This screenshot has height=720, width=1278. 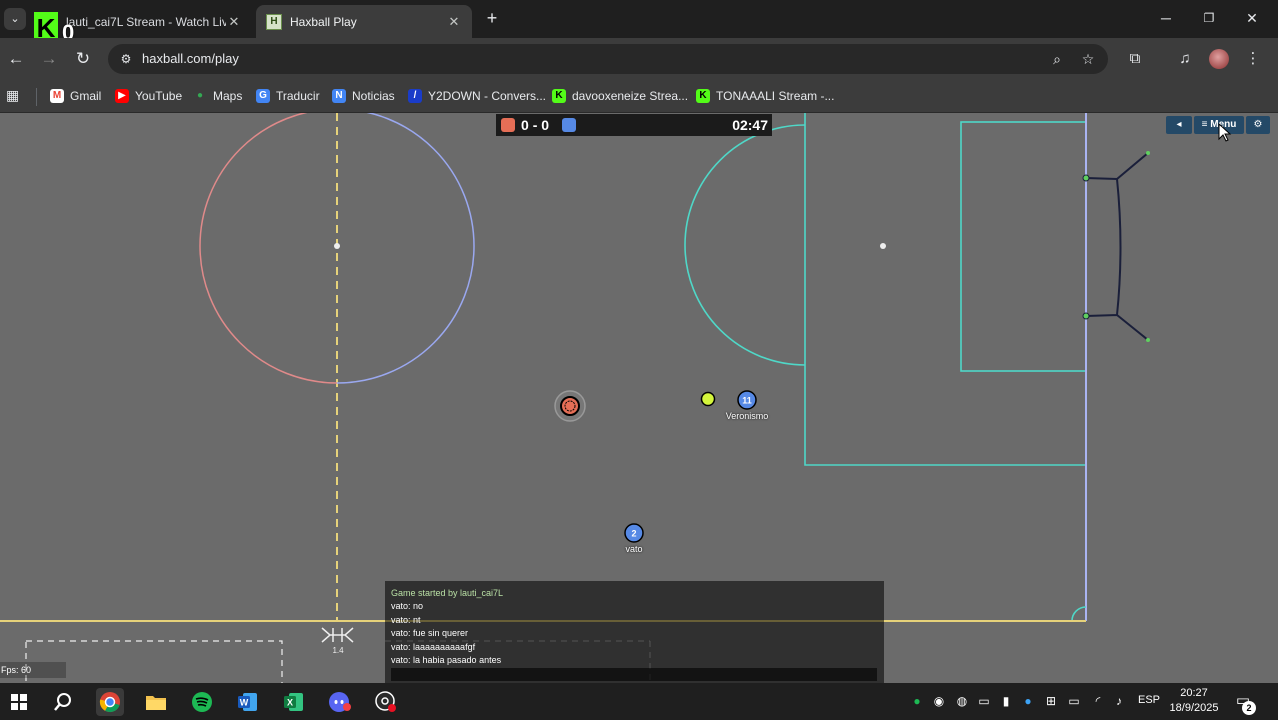 I want to click on minimap-marker, so click(x=337, y=635).